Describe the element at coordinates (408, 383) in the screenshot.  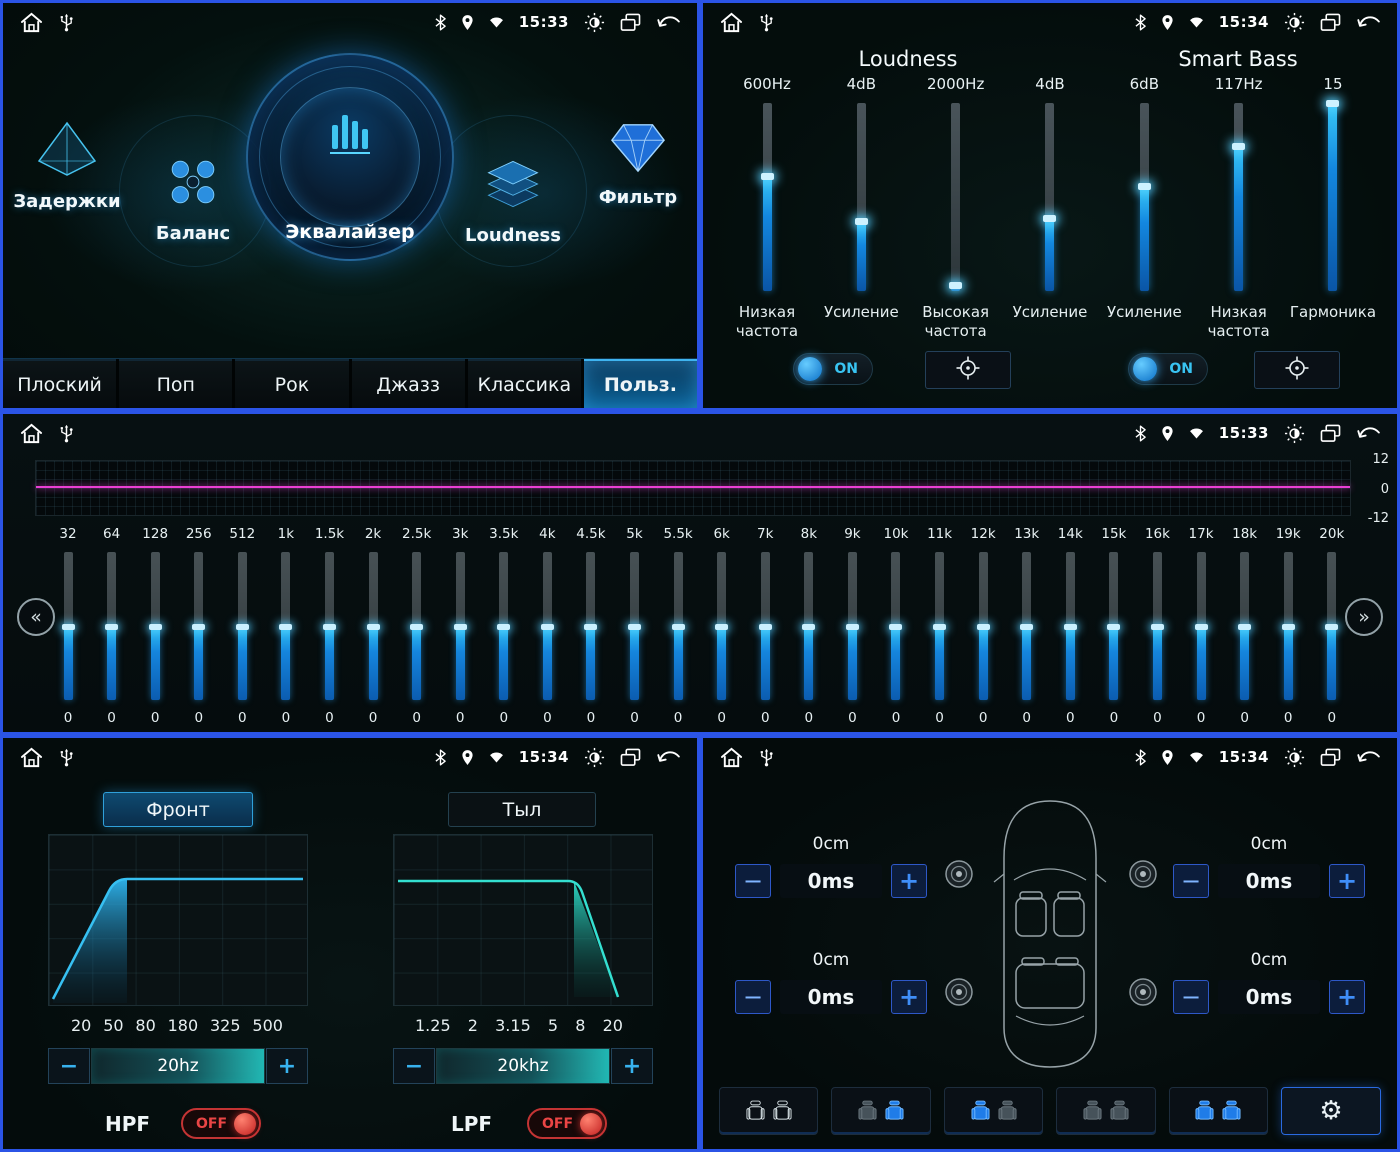
I see `preset-tab-3: Джазз` at that location.